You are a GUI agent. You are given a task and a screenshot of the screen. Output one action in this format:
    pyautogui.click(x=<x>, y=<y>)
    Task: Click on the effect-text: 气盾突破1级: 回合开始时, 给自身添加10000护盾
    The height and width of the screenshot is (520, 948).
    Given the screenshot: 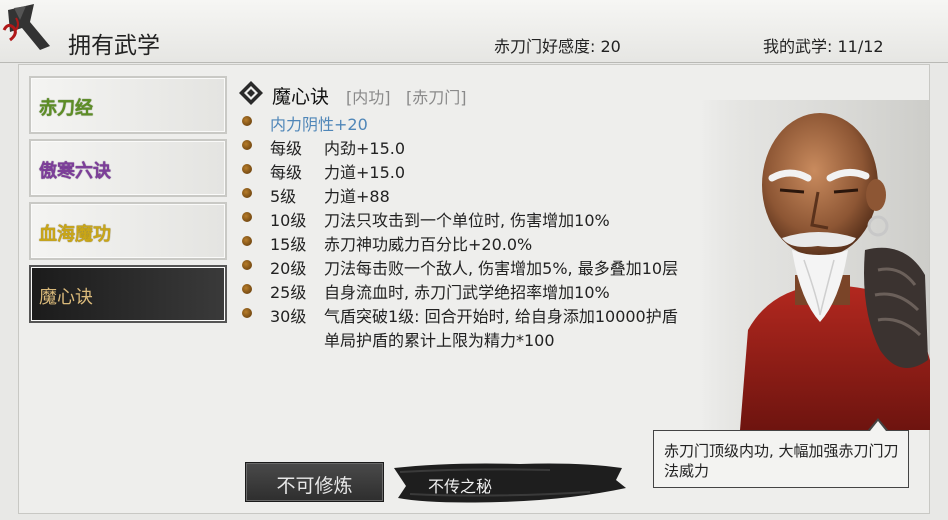 What is the action you would take?
    pyautogui.click(x=501, y=316)
    